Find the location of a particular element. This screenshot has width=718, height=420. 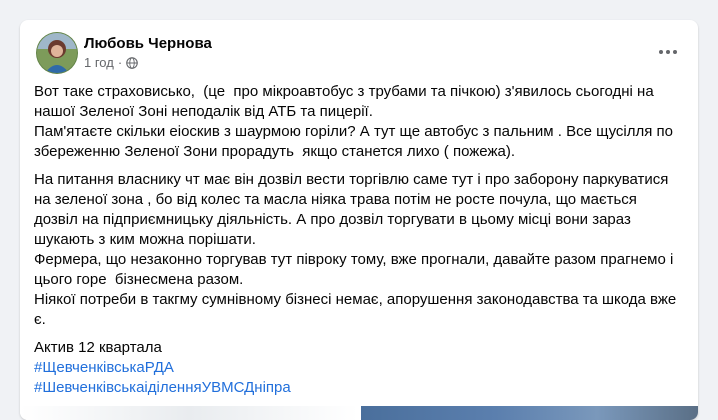

post-media is located at coordinates (359, 413).